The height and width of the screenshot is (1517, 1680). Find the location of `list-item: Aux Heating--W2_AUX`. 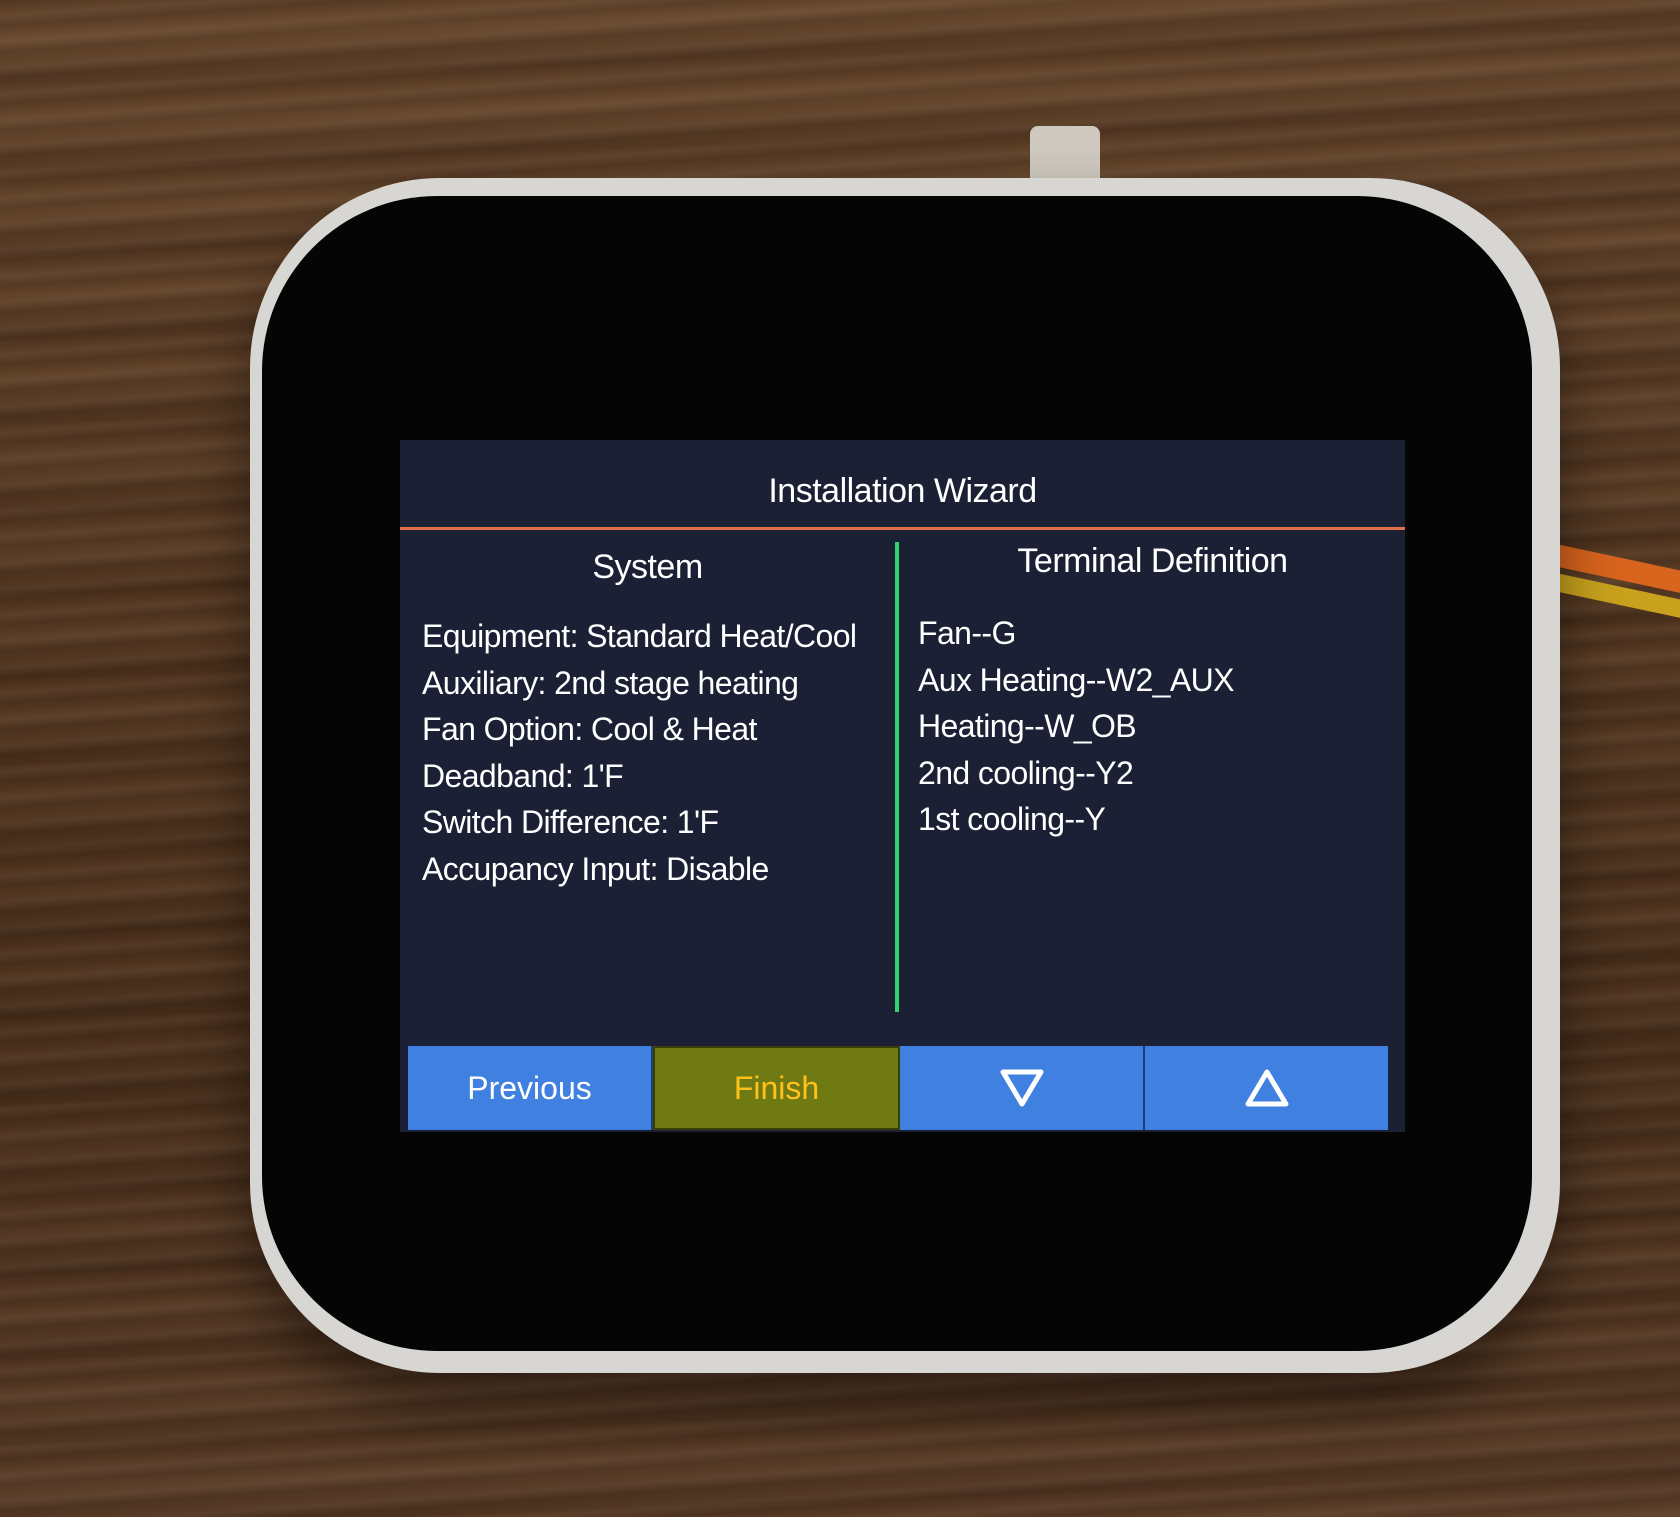

list-item: Aux Heating--W2_AUX is located at coordinates (1076, 679).